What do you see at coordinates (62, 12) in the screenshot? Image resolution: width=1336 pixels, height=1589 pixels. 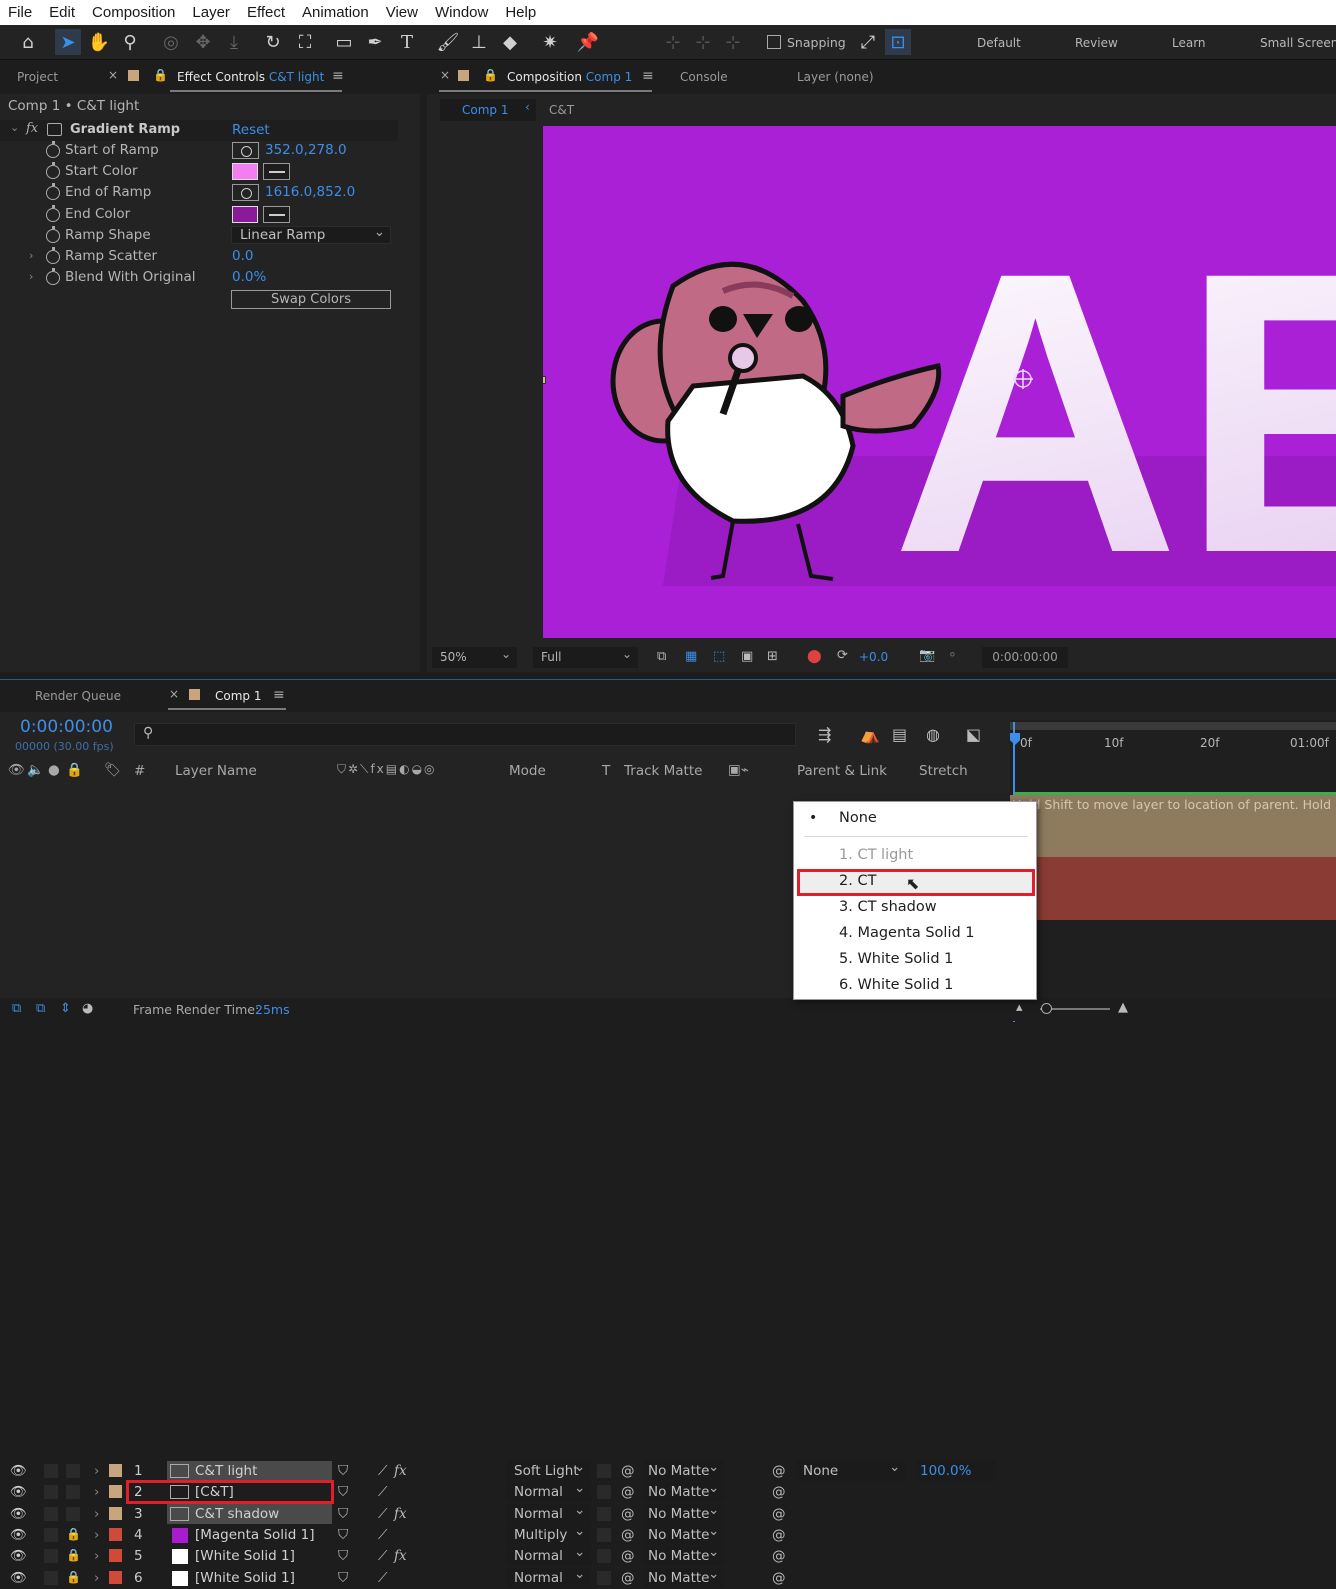 I see `menu-edit: Edit` at bounding box center [62, 12].